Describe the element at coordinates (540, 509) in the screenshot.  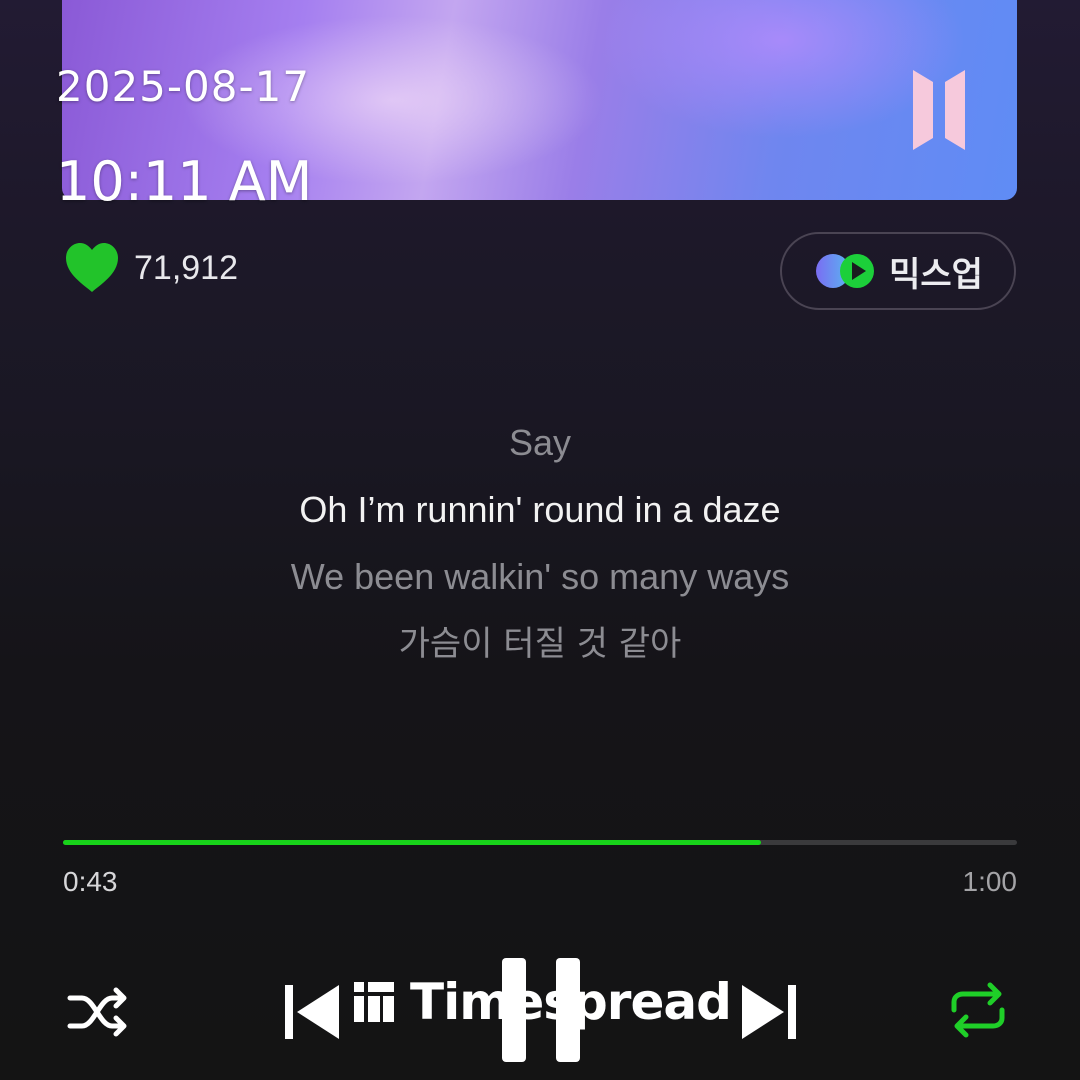
I see `lyric-line-current: Oh I’m runnin' round in a daze` at that location.